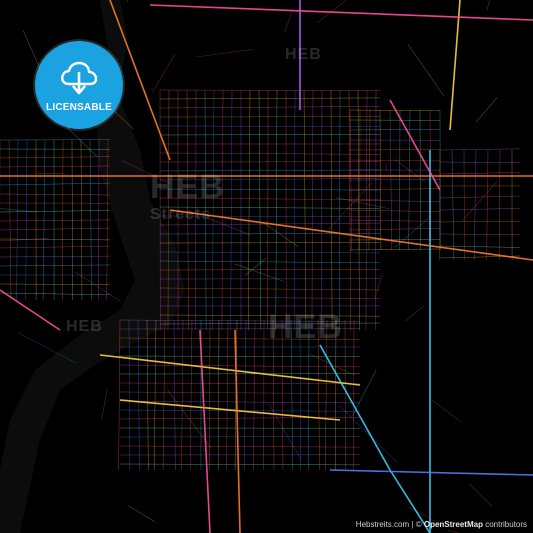 The image size is (533, 533). Describe the element at coordinates (79, 77) in the screenshot. I see `cloud-download-icon` at that location.